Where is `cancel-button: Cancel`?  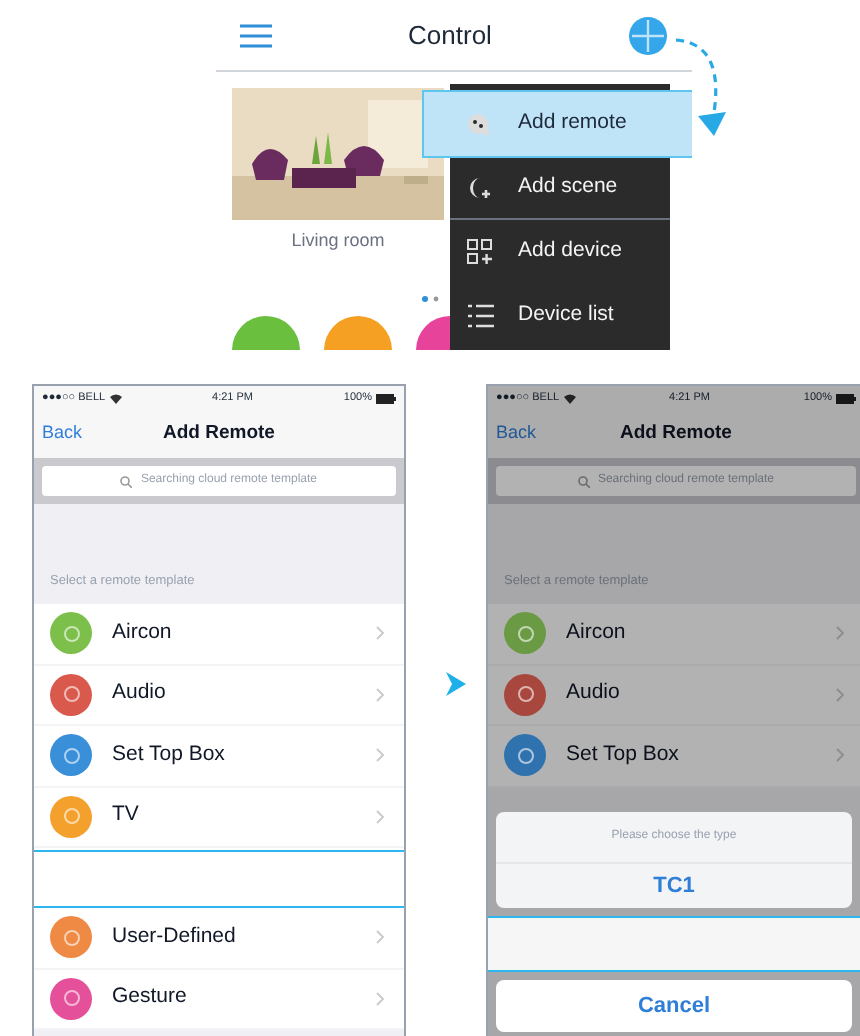 cancel-button: Cancel is located at coordinates (674, 1006).